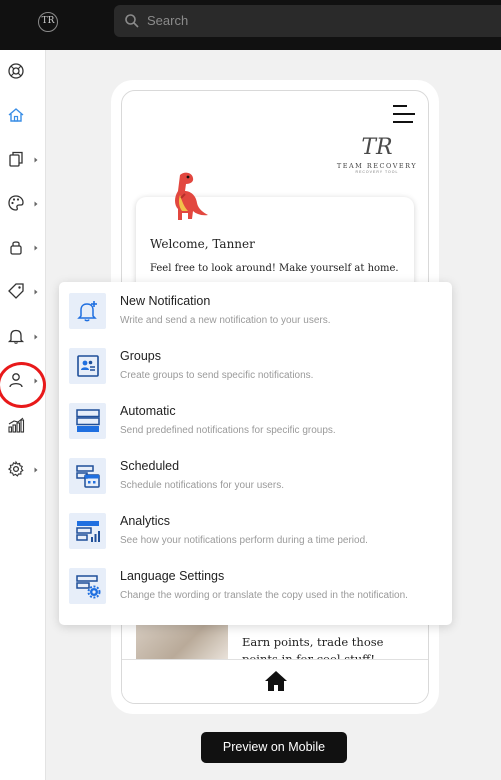 This screenshot has width=501, height=780. I want to click on hamburger-menu-icon, so click(404, 115).